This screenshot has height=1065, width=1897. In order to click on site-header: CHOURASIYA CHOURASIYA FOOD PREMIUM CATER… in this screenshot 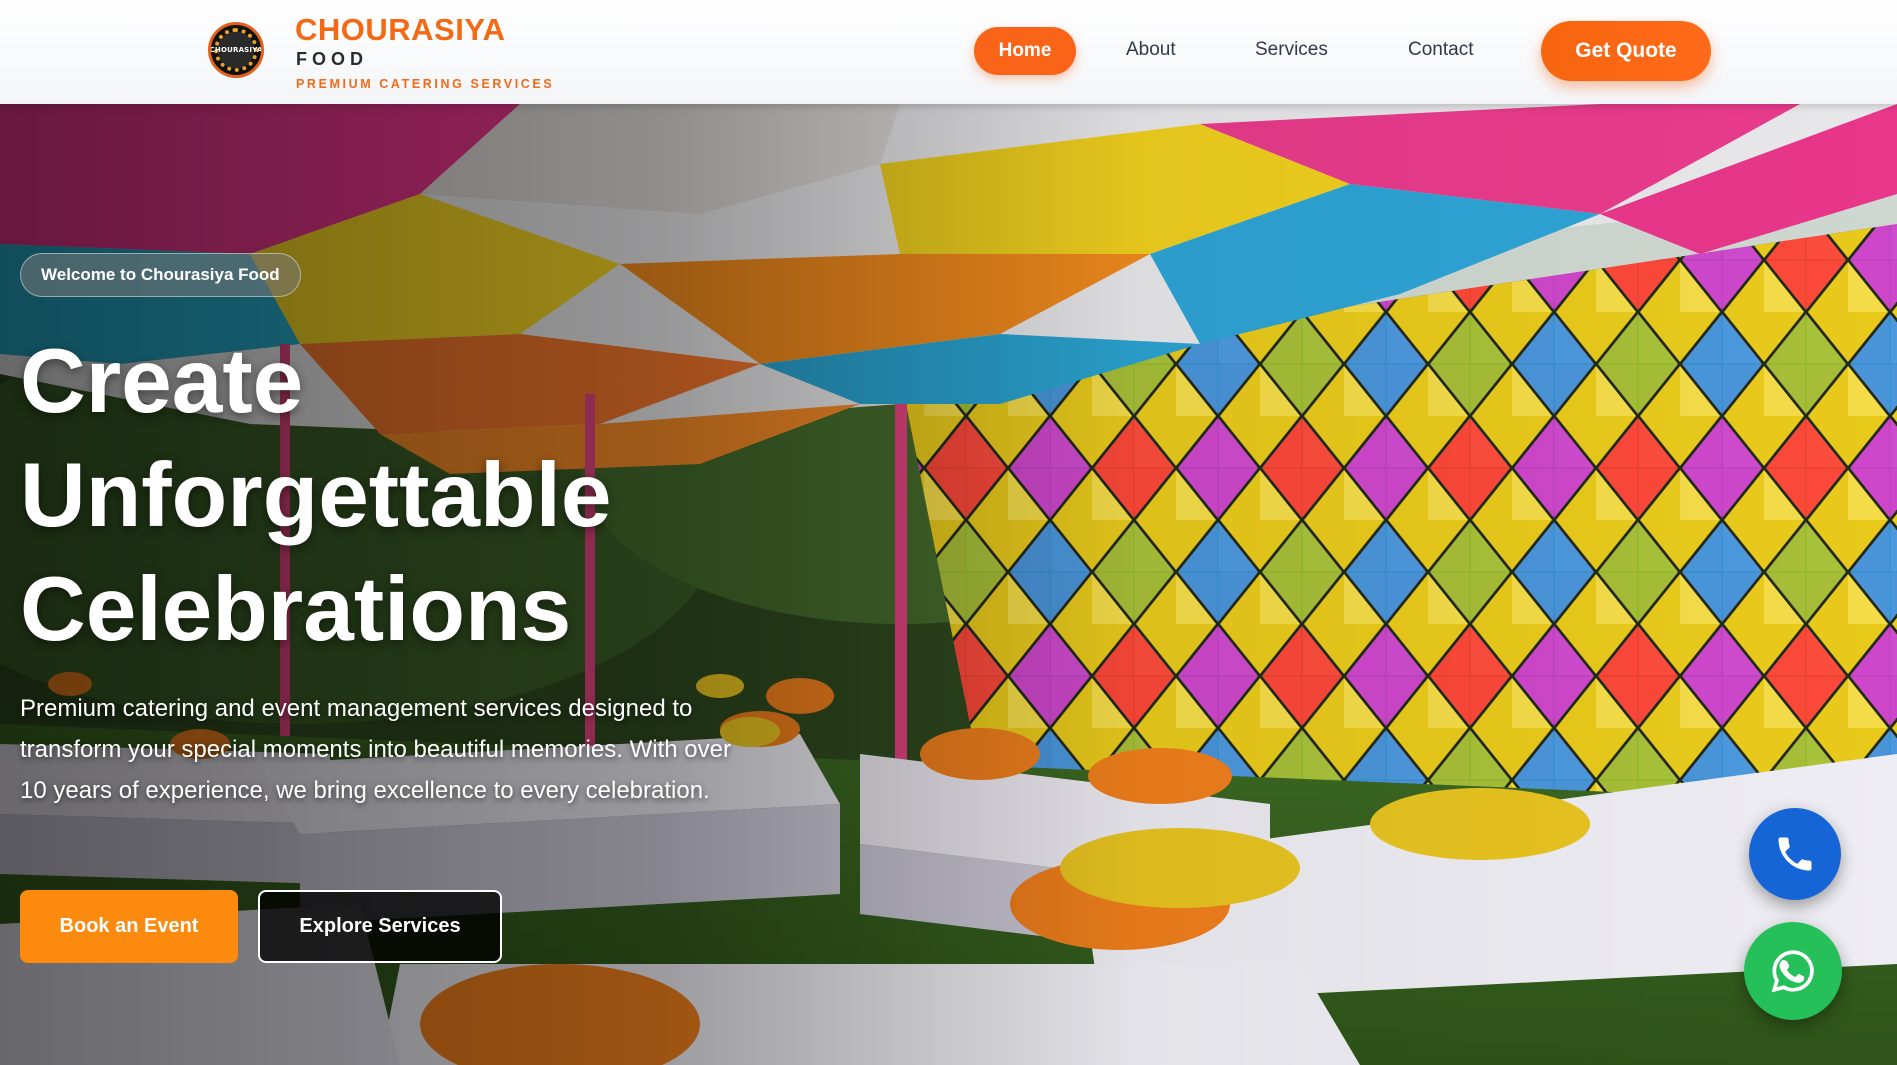, I will do `click(948, 52)`.